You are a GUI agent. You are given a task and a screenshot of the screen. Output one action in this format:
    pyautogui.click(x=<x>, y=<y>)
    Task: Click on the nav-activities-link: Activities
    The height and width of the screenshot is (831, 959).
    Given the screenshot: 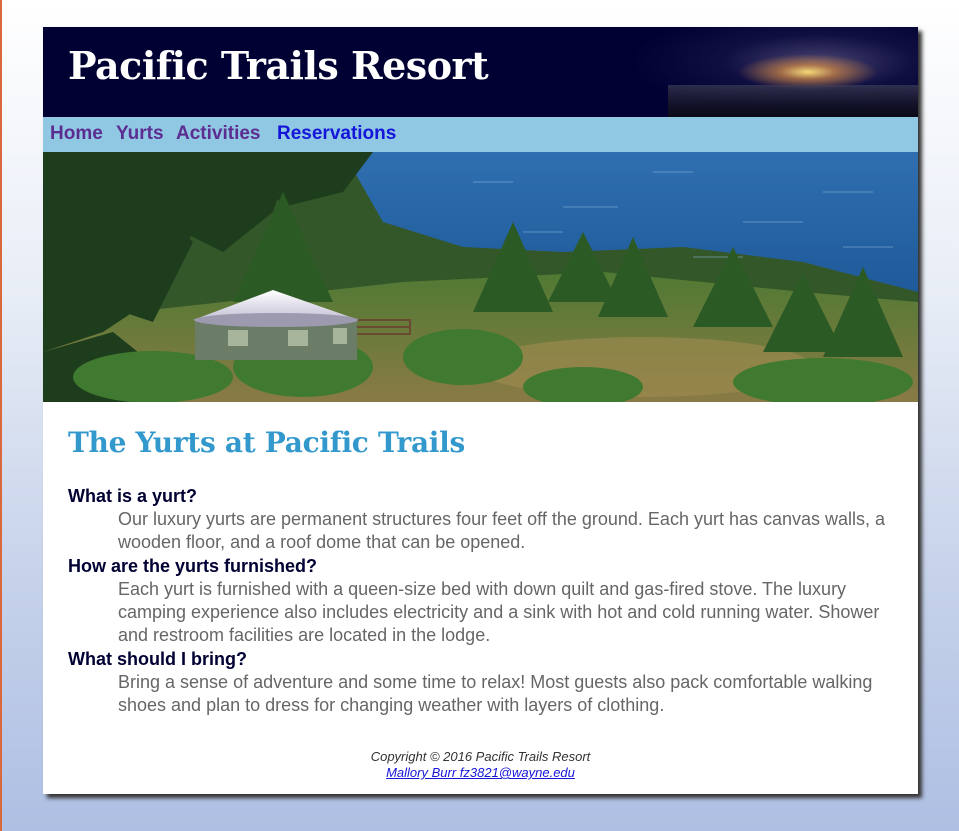 What is the action you would take?
    pyautogui.click(x=218, y=134)
    